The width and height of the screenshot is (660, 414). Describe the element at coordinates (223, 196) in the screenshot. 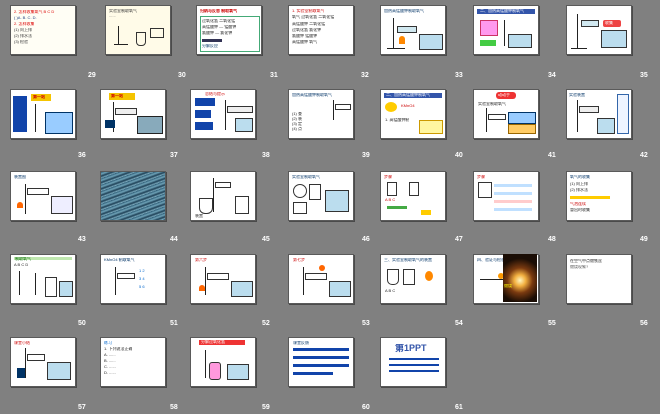

I see `slide-thumbnail-45: 装置` at that location.